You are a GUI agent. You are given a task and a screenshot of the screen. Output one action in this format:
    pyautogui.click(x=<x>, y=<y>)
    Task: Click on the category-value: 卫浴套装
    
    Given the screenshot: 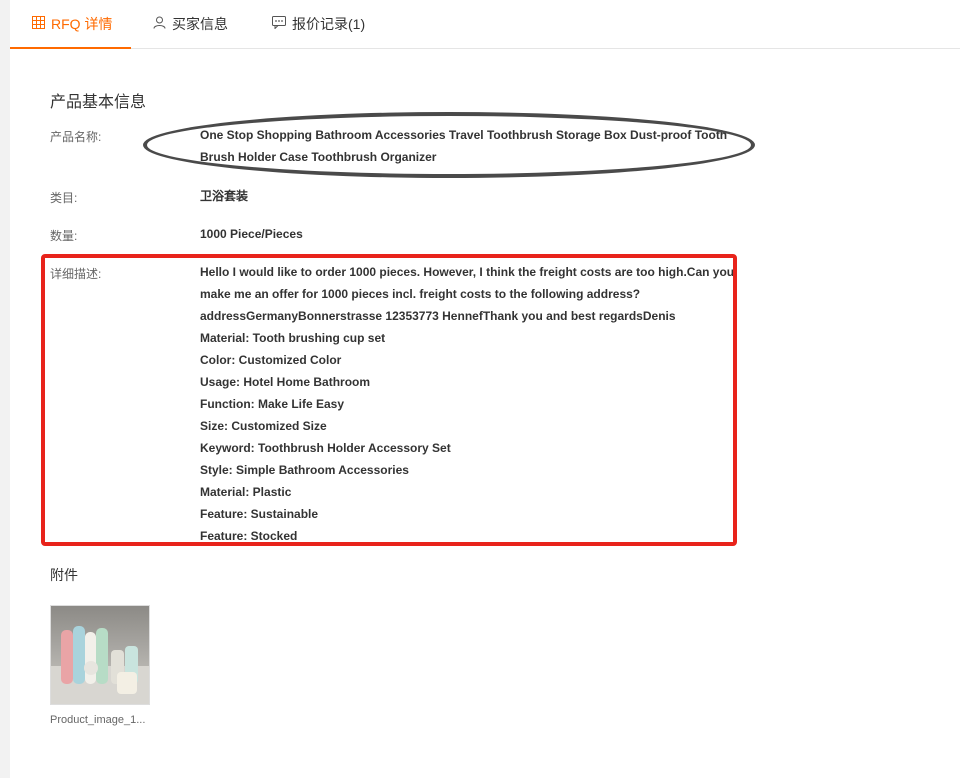 What is the action you would take?
    pyautogui.click(x=224, y=196)
    